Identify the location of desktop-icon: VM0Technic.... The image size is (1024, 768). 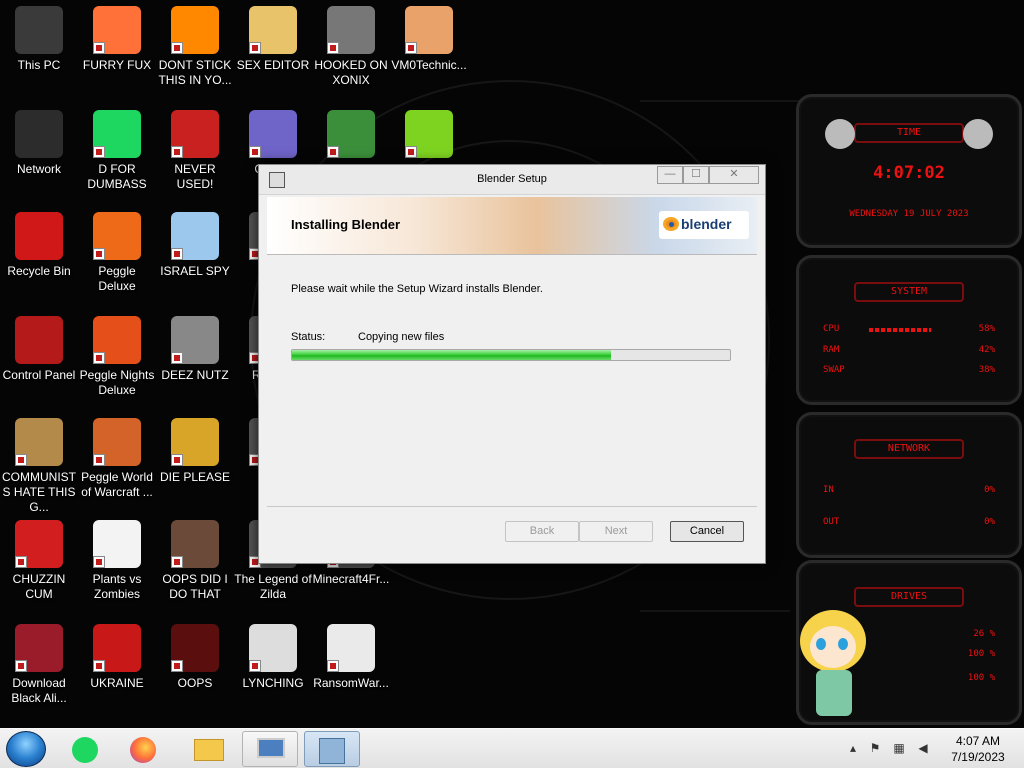
(429, 39).